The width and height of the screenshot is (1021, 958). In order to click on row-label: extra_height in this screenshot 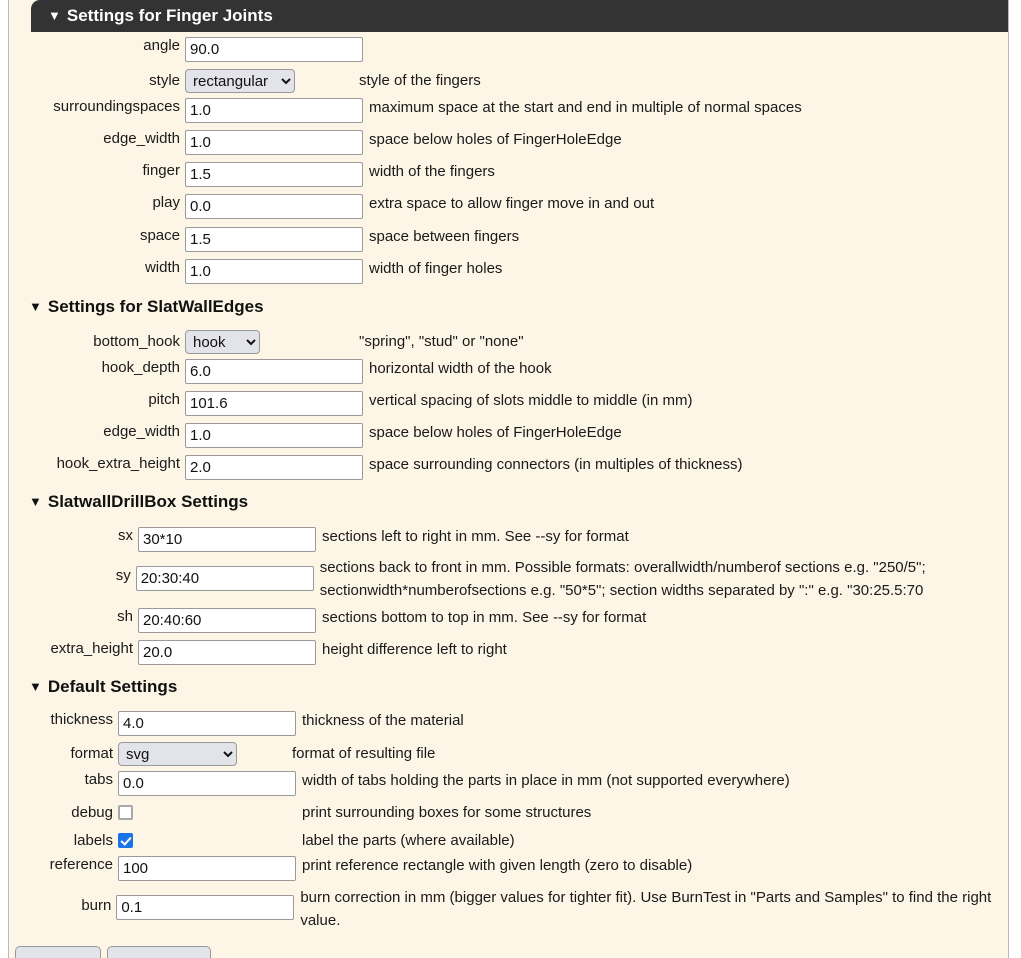, I will do `click(91, 648)`.